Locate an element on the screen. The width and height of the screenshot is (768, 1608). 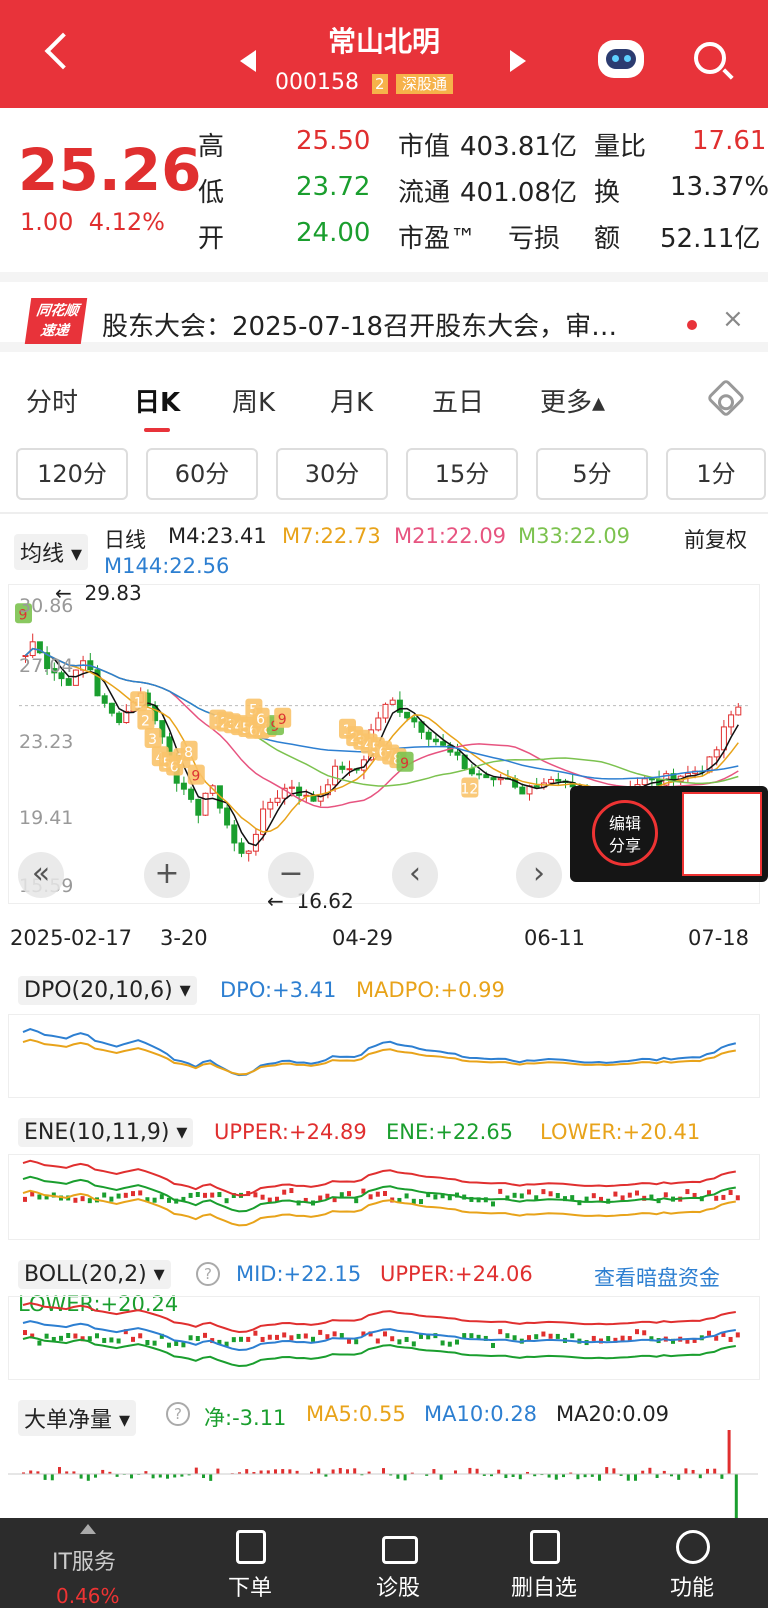
screenshot-thumbnail is located at coordinates (722, 834).